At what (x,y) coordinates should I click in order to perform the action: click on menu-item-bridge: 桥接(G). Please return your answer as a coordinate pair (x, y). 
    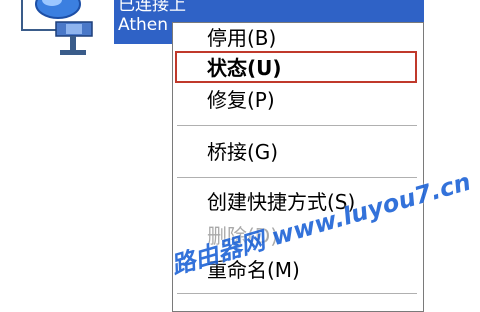
    Looking at the image, I should click on (242, 152).